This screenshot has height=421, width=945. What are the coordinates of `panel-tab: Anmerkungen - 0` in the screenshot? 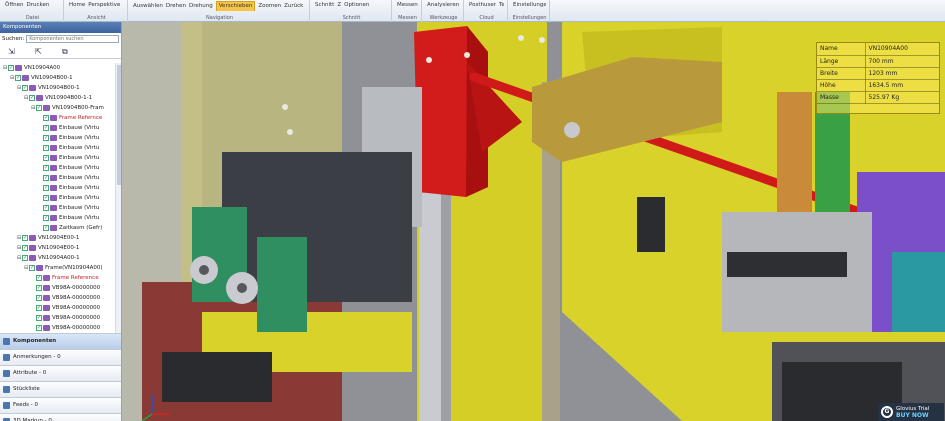 It's located at (60, 357).